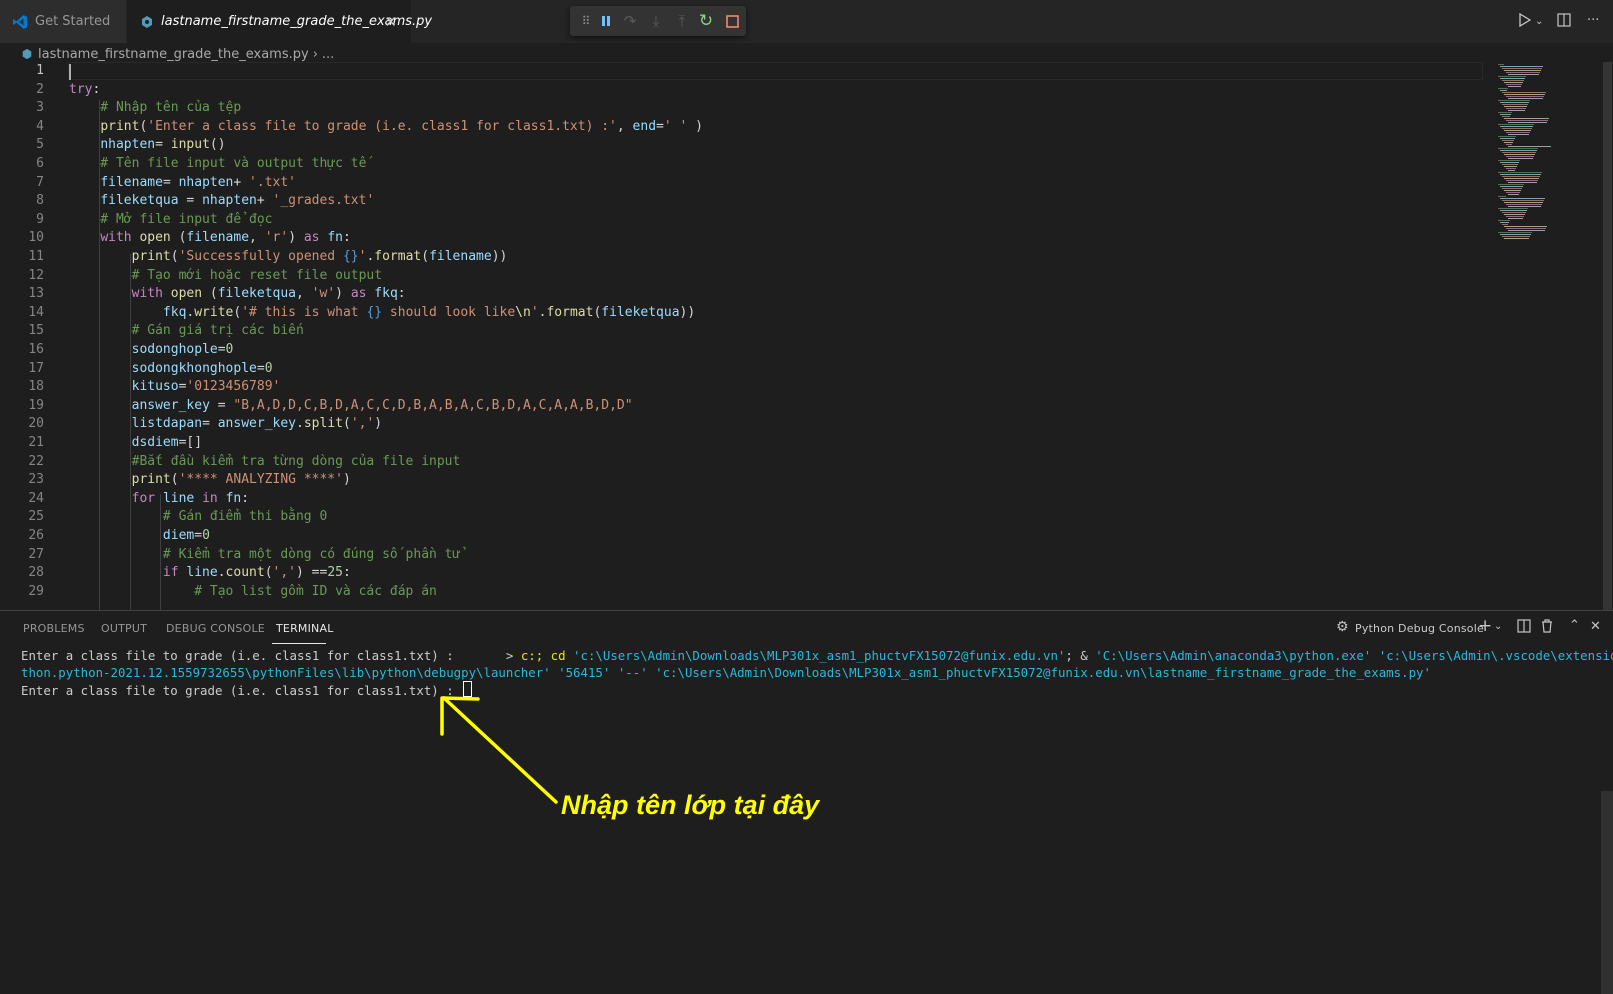  What do you see at coordinates (586, 21) in the screenshot?
I see `drag-handle-icon: ⠿` at bounding box center [586, 21].